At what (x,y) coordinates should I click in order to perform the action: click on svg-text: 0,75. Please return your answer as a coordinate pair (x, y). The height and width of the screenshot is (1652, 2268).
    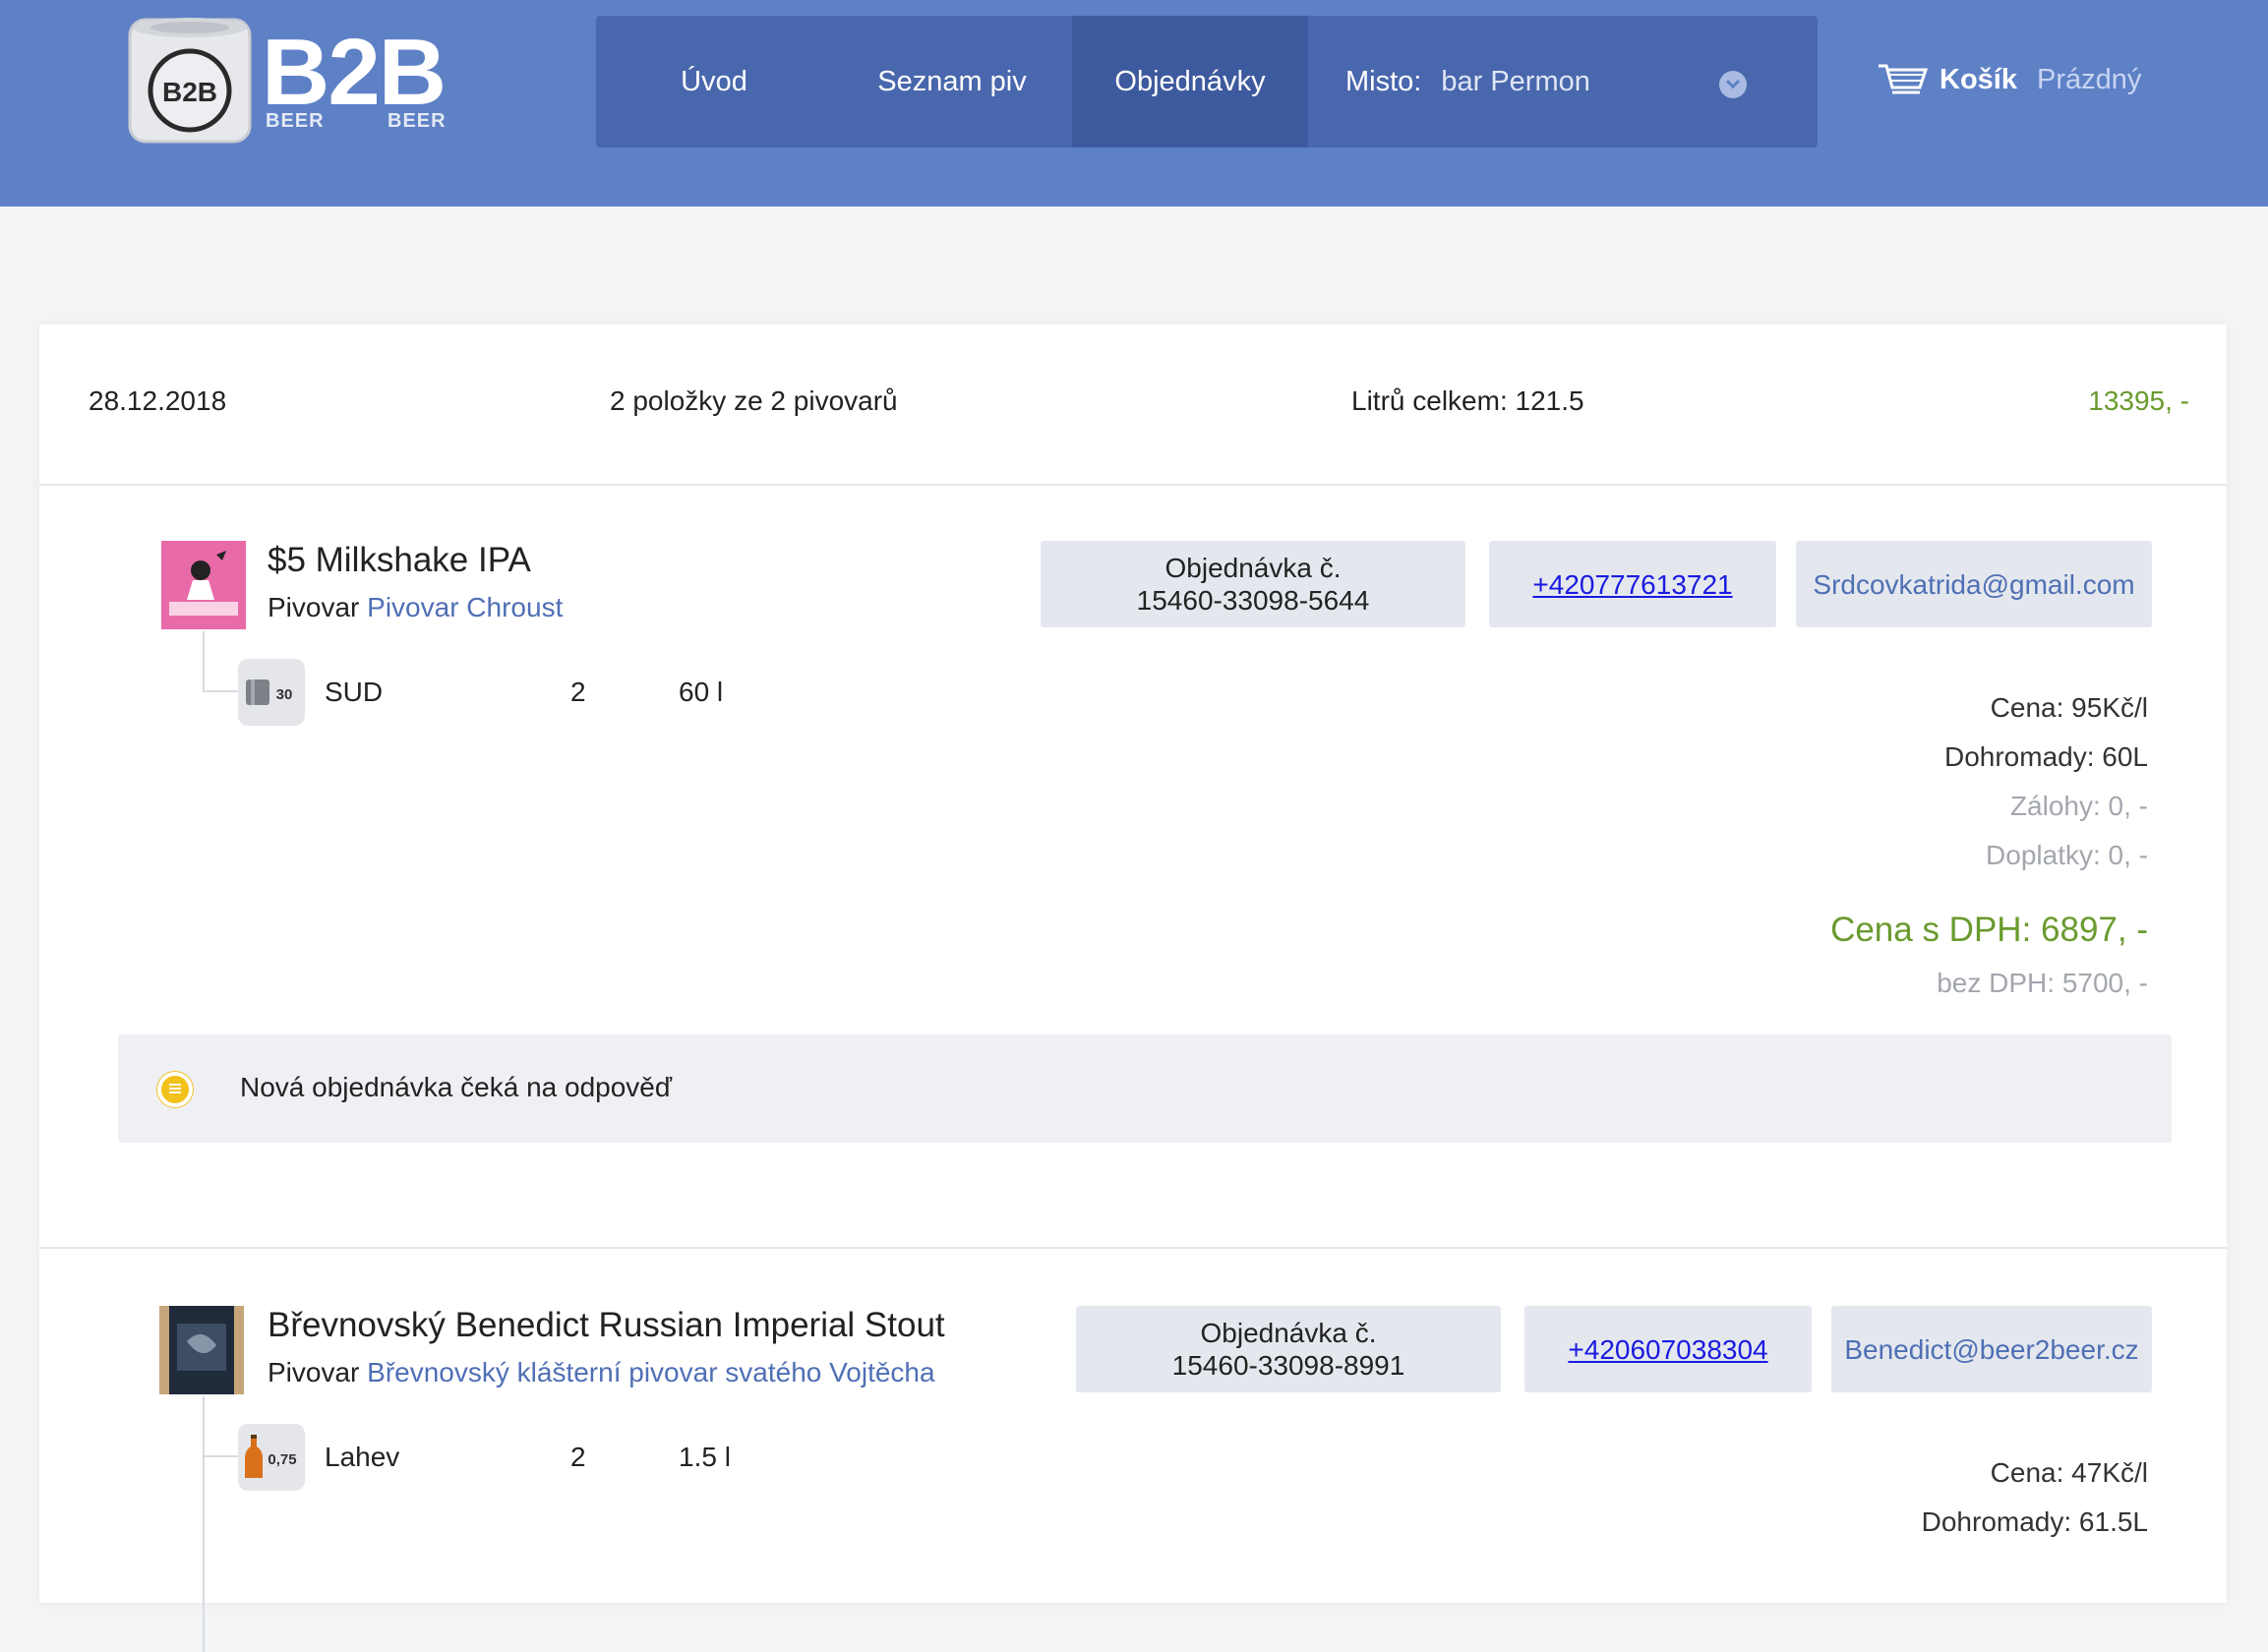
    Looking at the image, I should click on (282, 1459).